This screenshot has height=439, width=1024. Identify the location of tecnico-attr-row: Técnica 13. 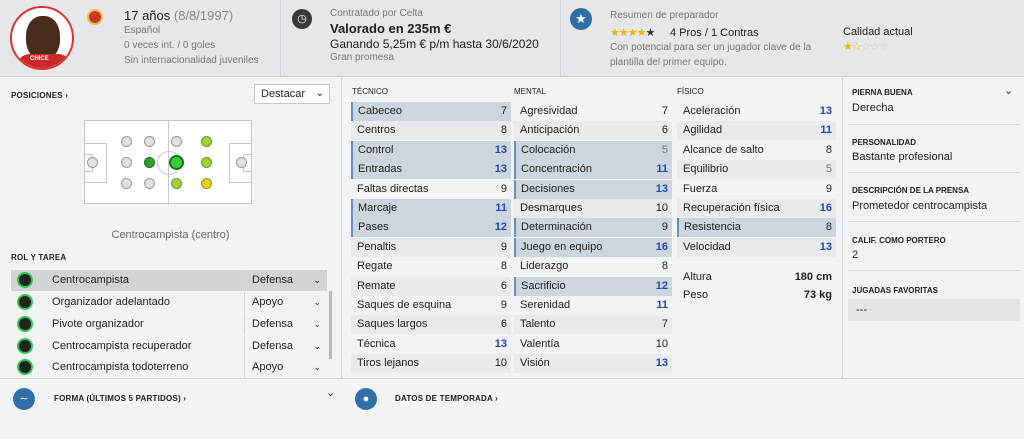
(431, 344).